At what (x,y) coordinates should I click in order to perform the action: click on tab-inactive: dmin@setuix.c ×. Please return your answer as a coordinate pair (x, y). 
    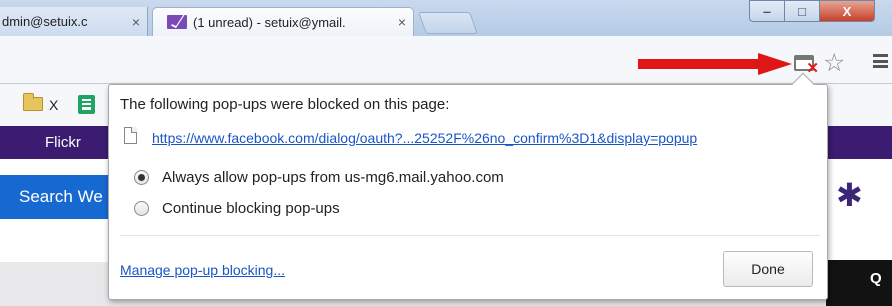
    Looking at the image, I should click on (74, 21).